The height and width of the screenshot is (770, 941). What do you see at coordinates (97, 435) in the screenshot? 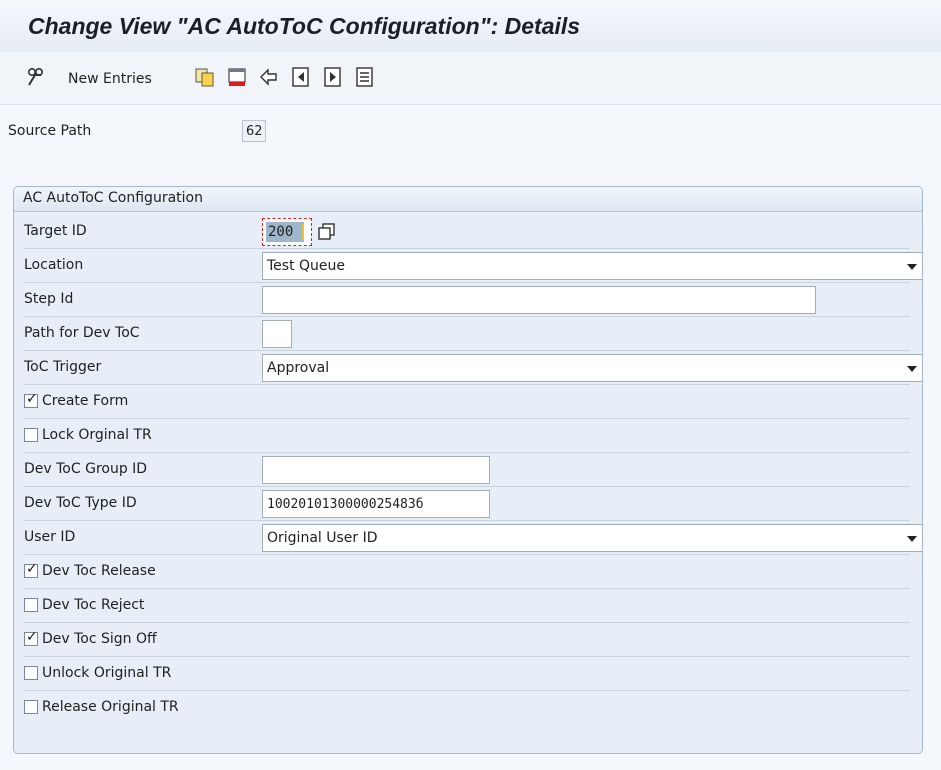
I see `lock-original-tr-label: Lock Orginal TR` at bounding box center [97, 435].